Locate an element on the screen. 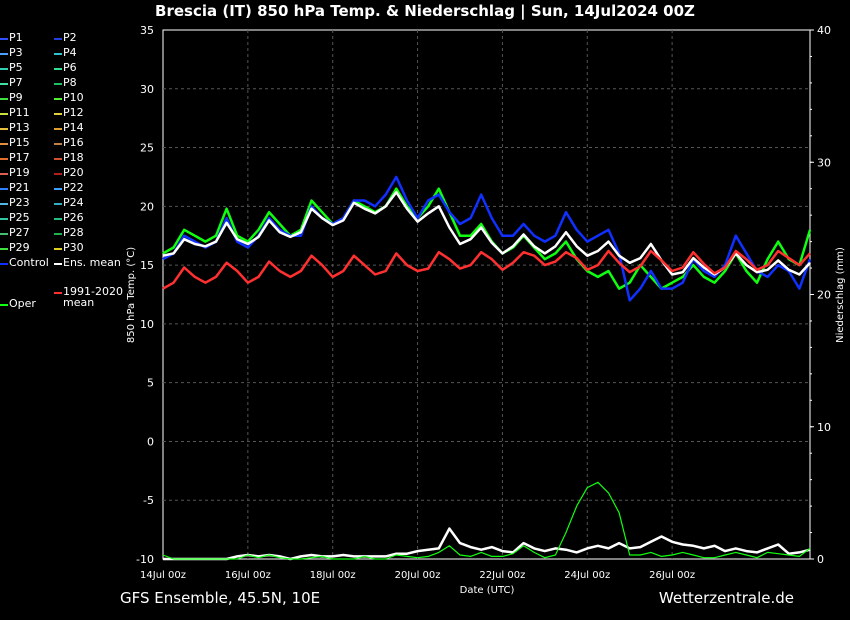 Image resolution: width=850 pixels, height=620 pixels. legend-item: P9 is located at coordinates (11, 99).